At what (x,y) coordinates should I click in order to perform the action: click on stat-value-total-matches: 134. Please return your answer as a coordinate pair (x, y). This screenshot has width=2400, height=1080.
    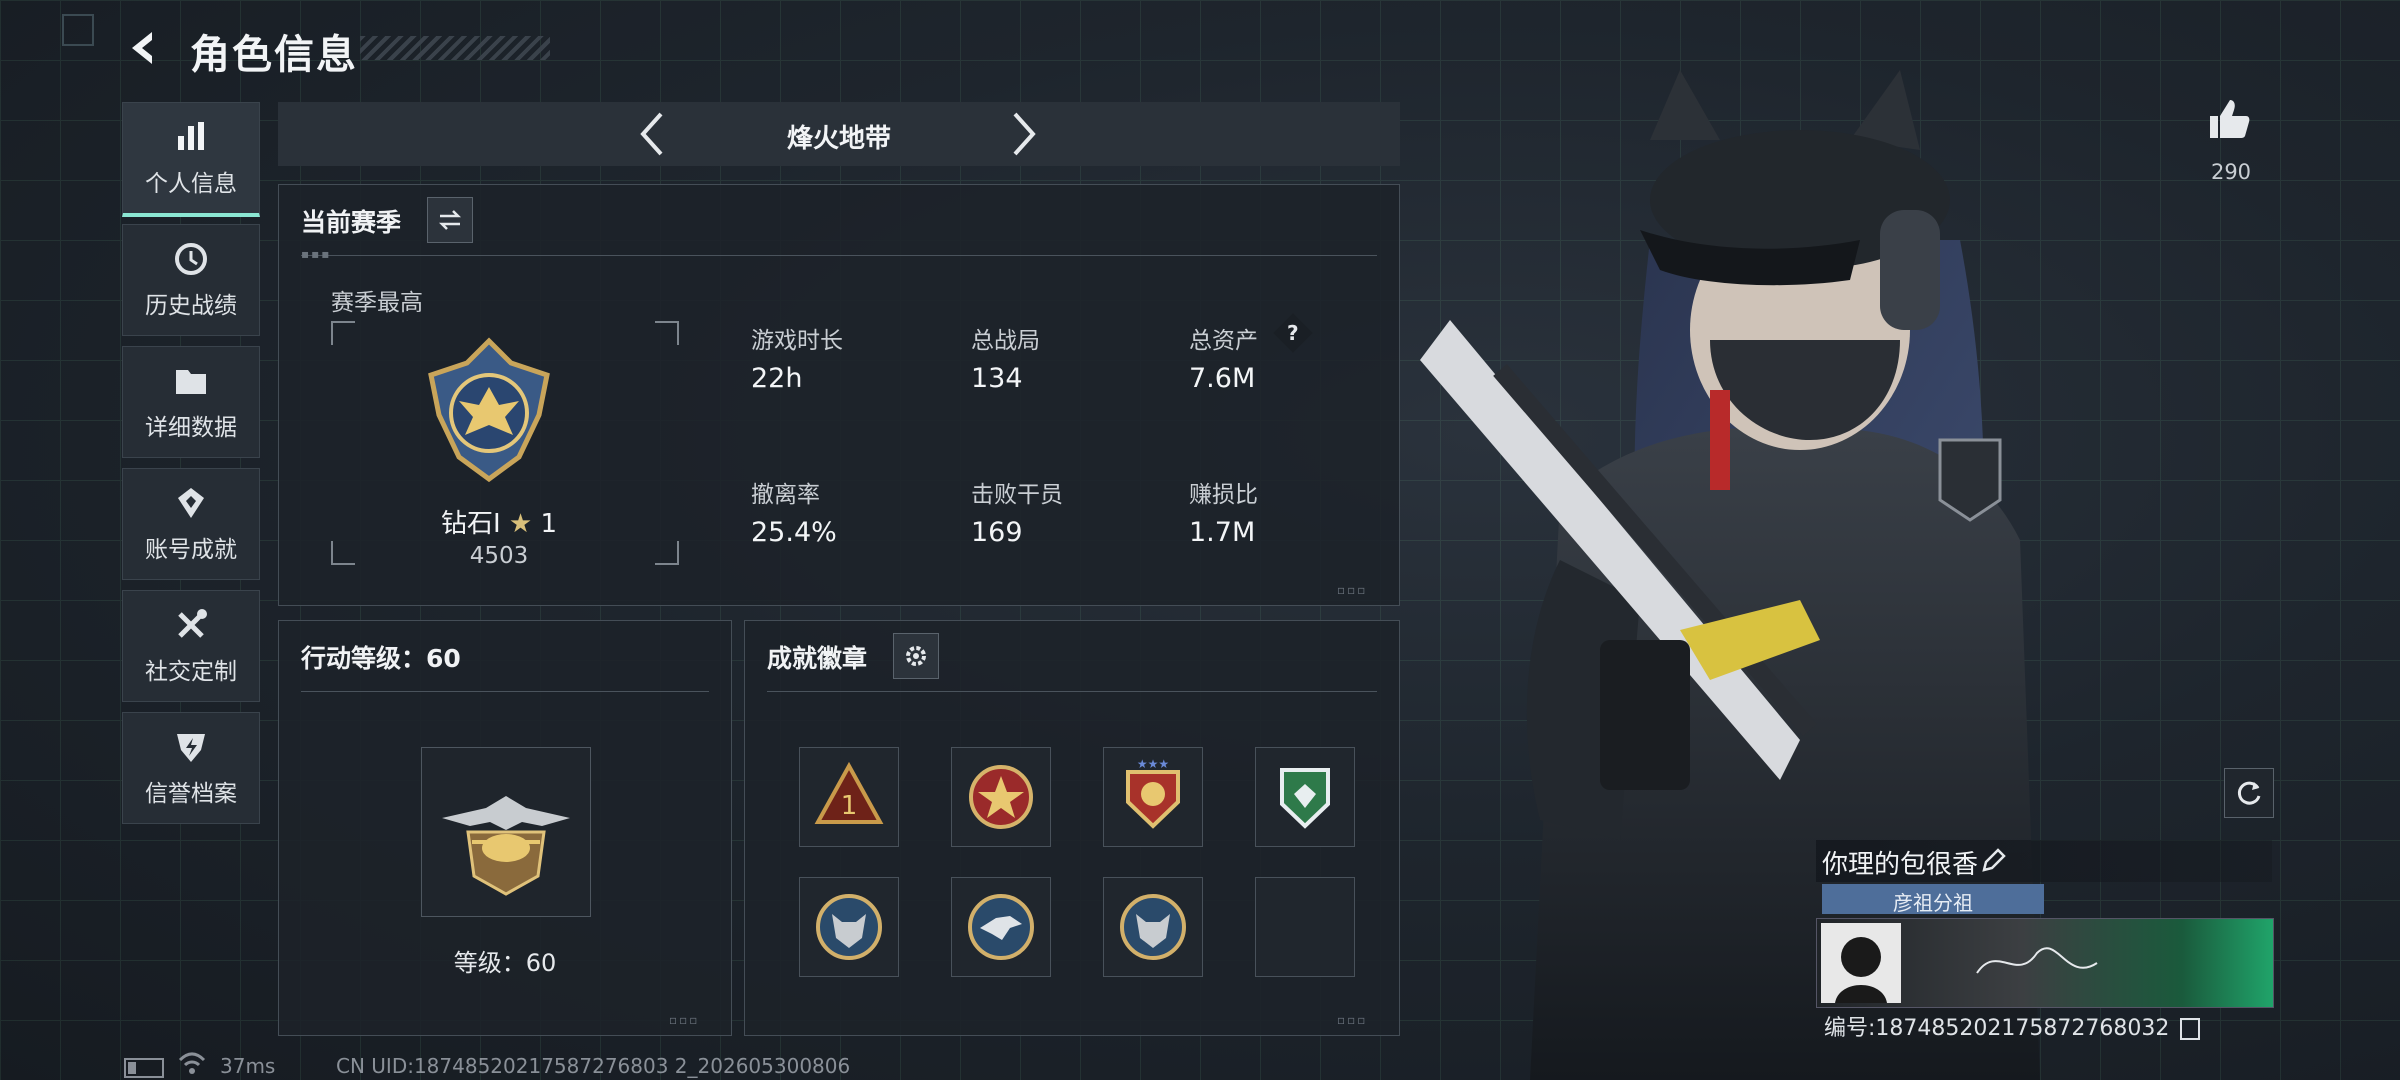
    Looking at the image, I should click on (997, 378).